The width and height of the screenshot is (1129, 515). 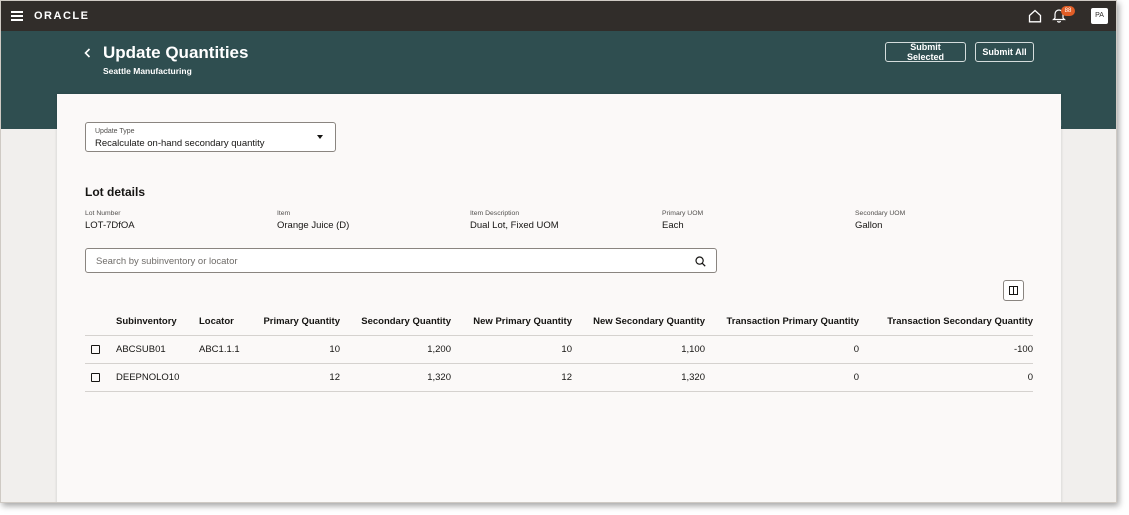 What do you see at coordinates (514, 225) in the screenshot?
I see `item-description-value: Dual Lot, Fixed UOM` at bounding box center [514, 225].